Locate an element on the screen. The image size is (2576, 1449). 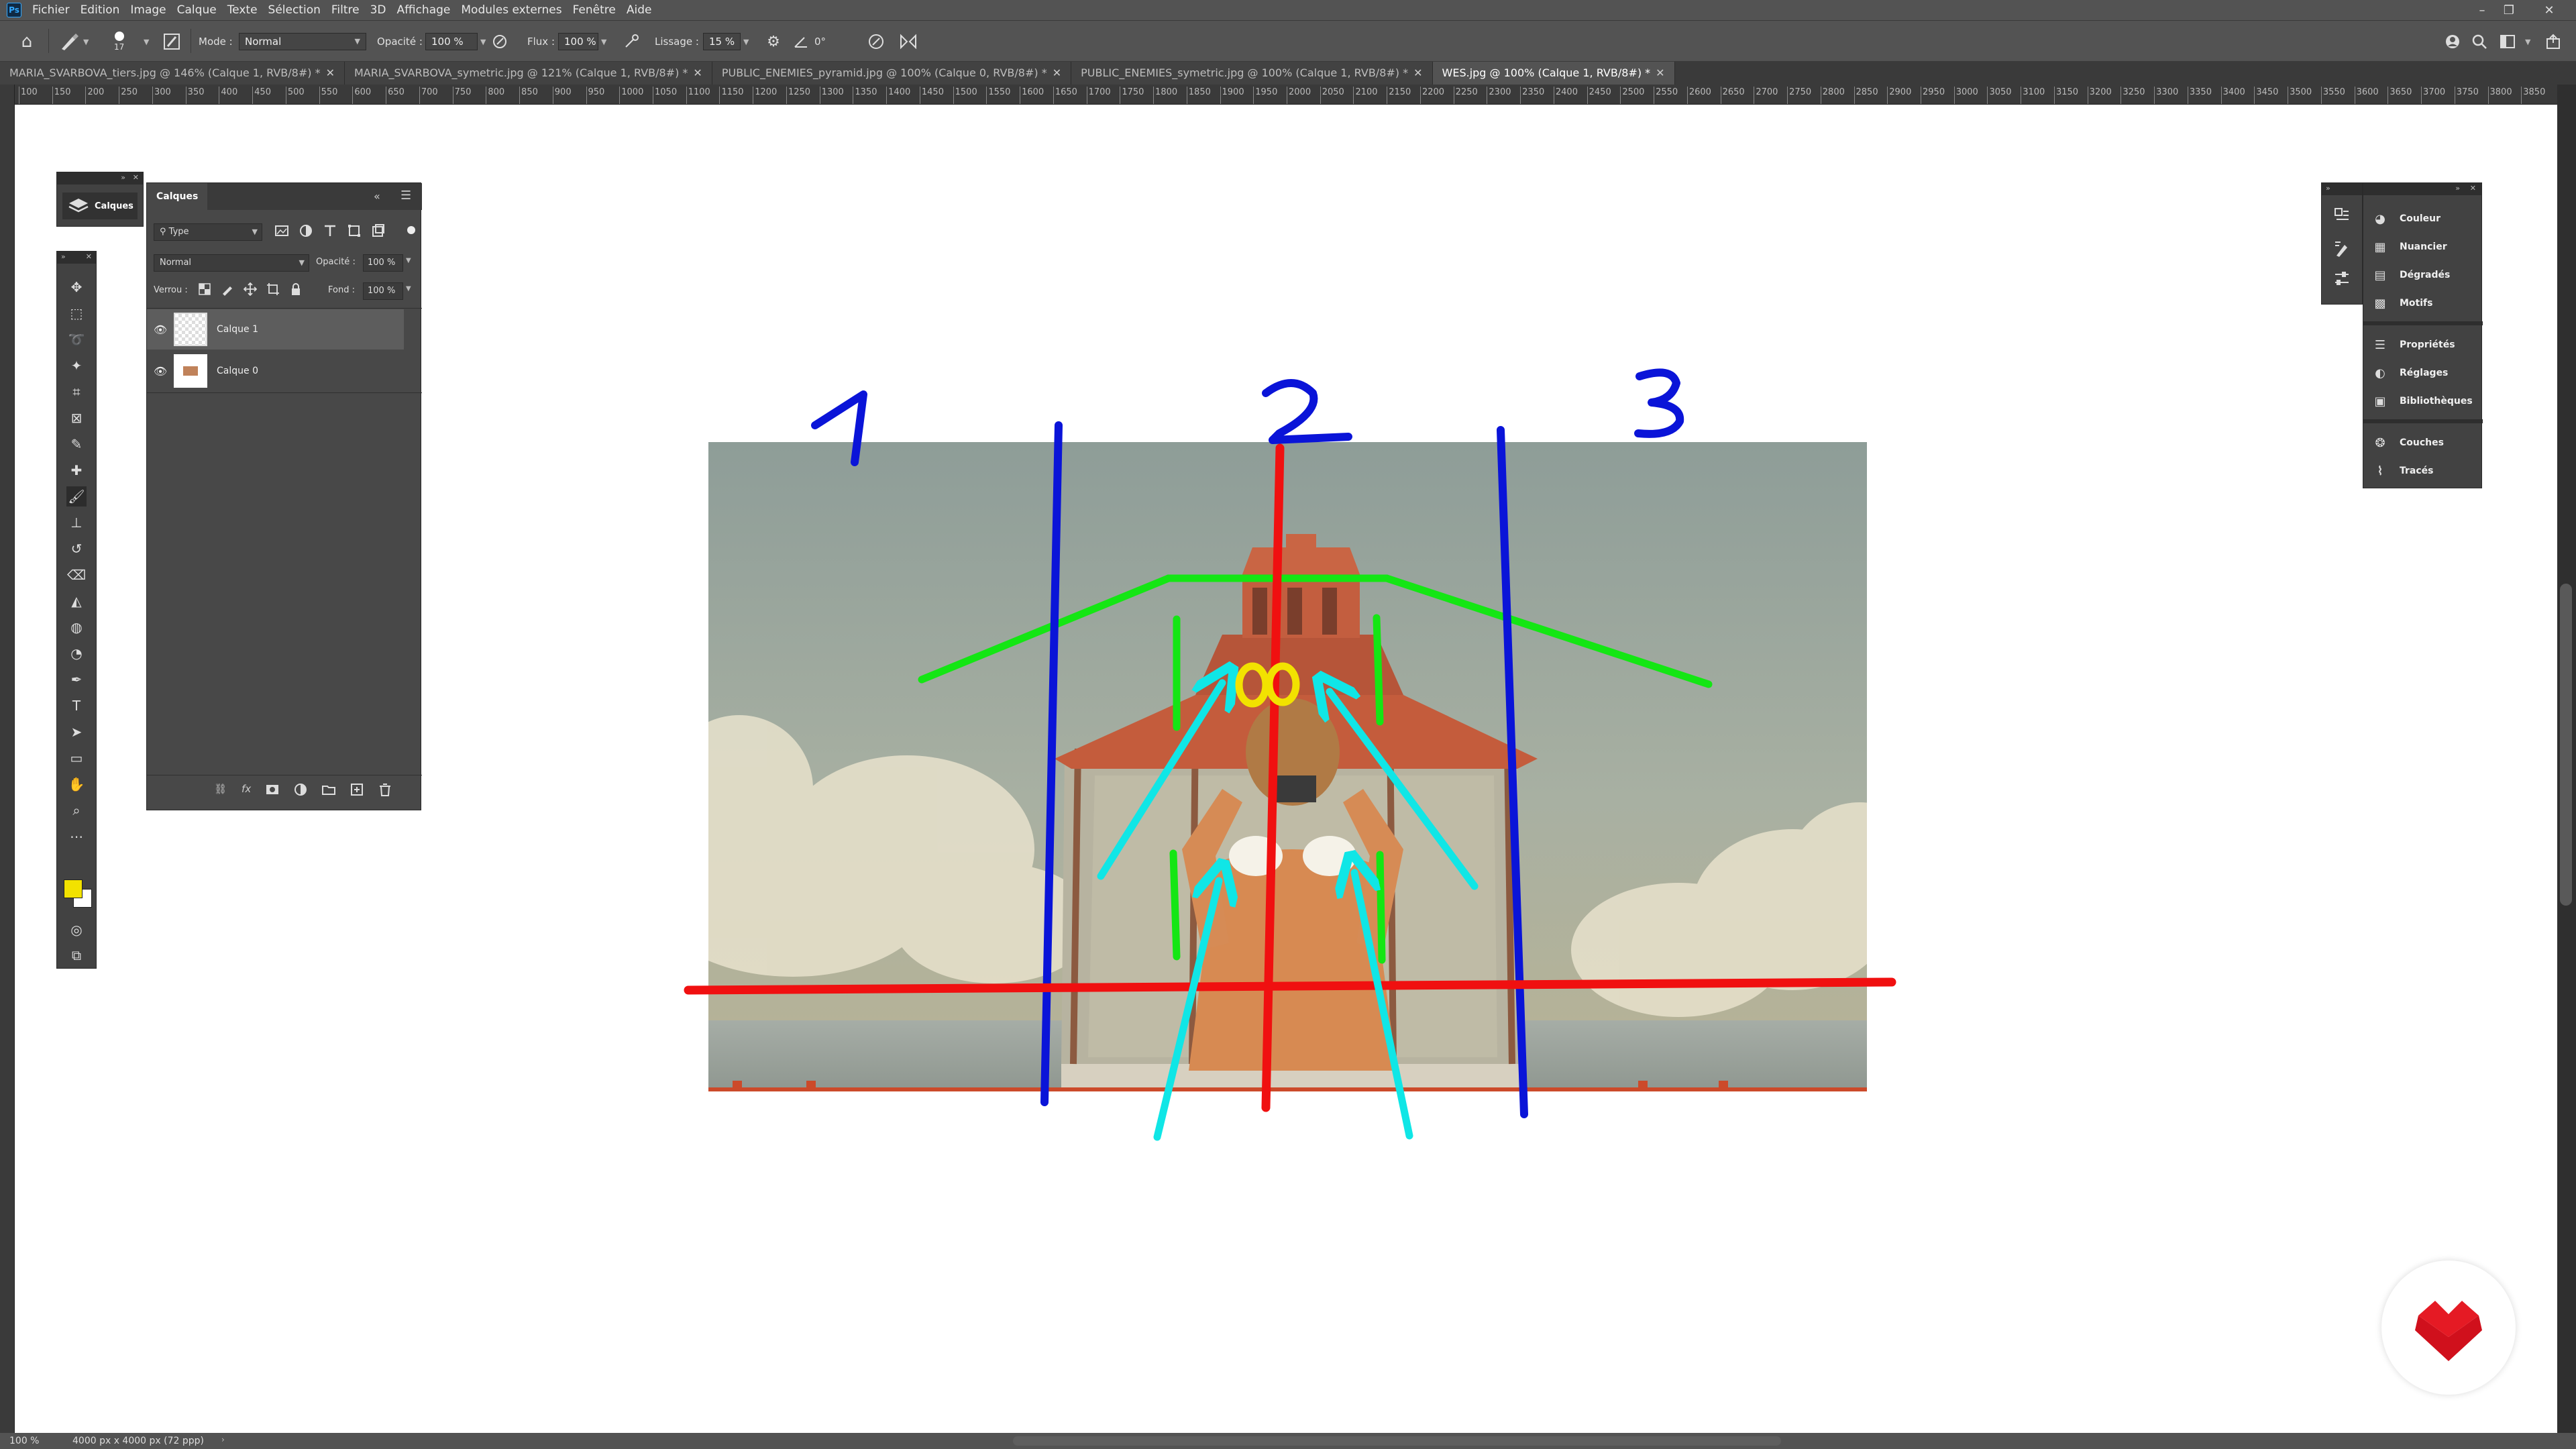
fx-icon: fx is located at coordinates (246, 789).